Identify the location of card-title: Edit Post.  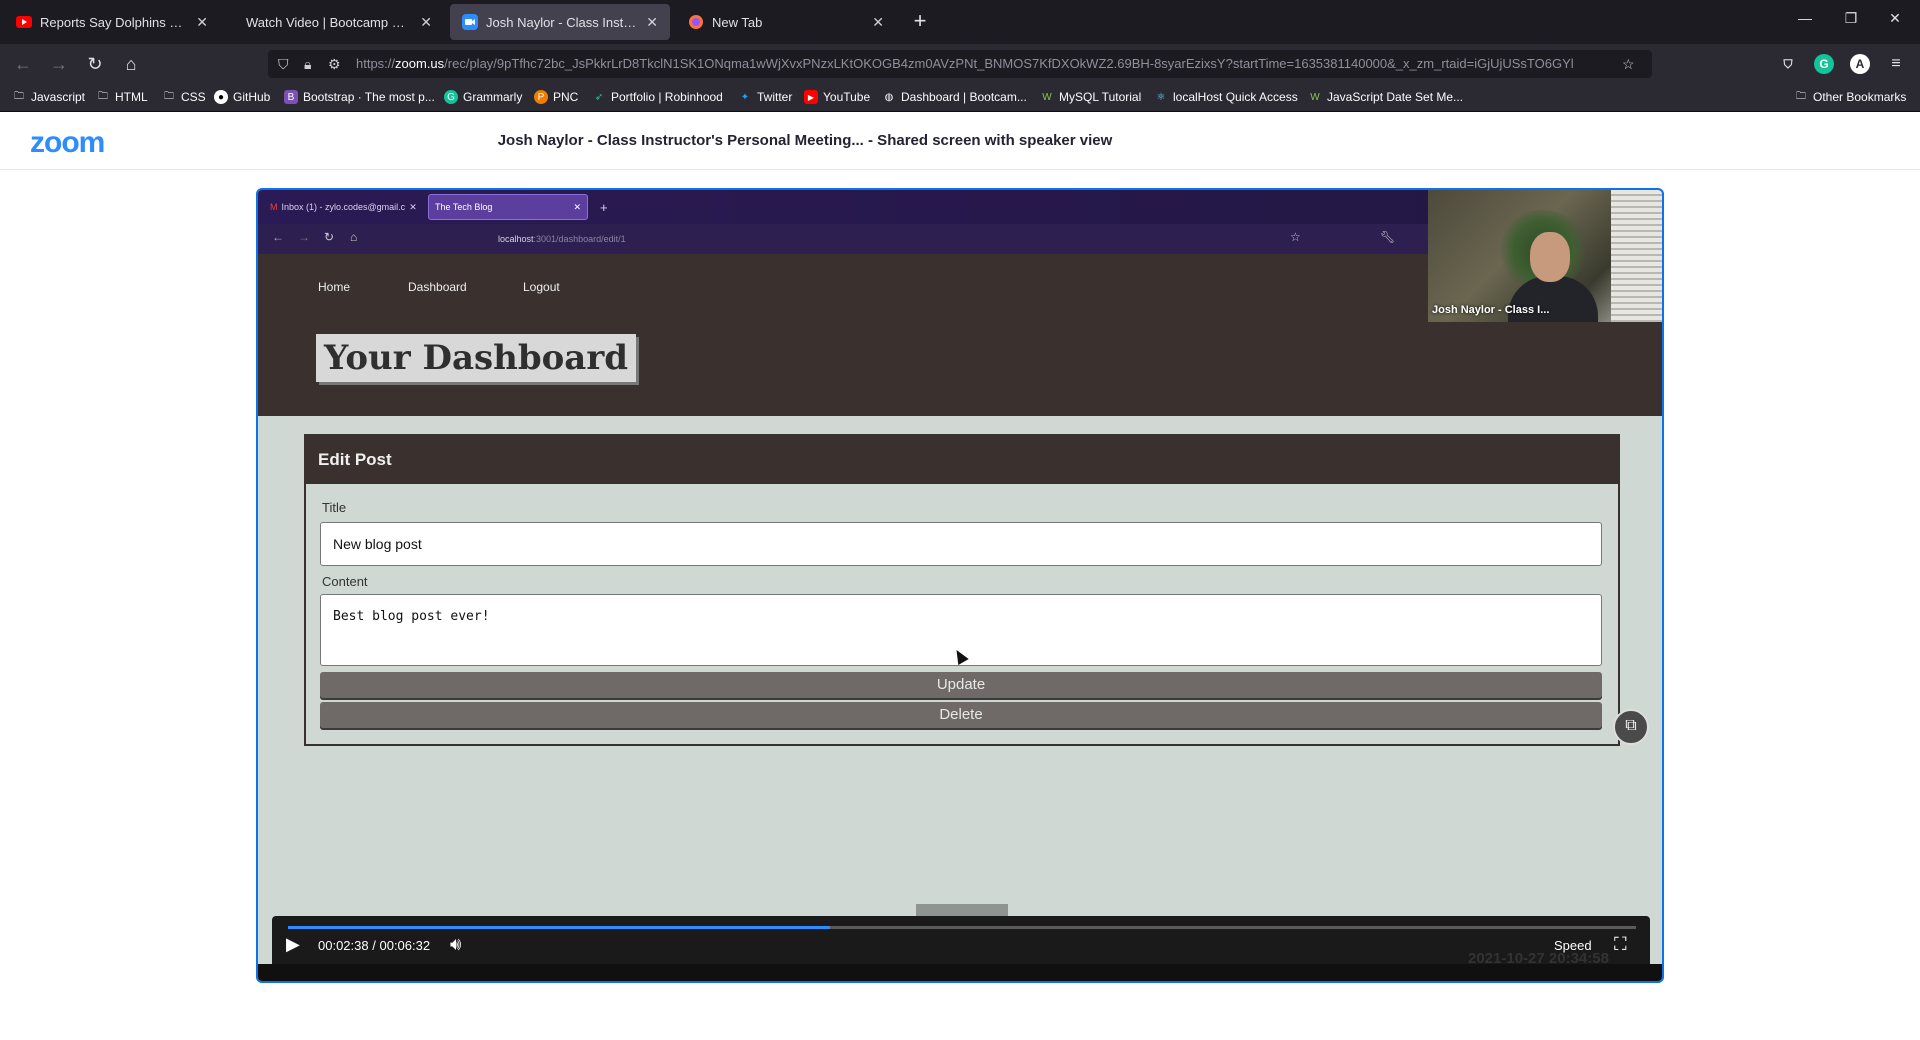
(962, 460).